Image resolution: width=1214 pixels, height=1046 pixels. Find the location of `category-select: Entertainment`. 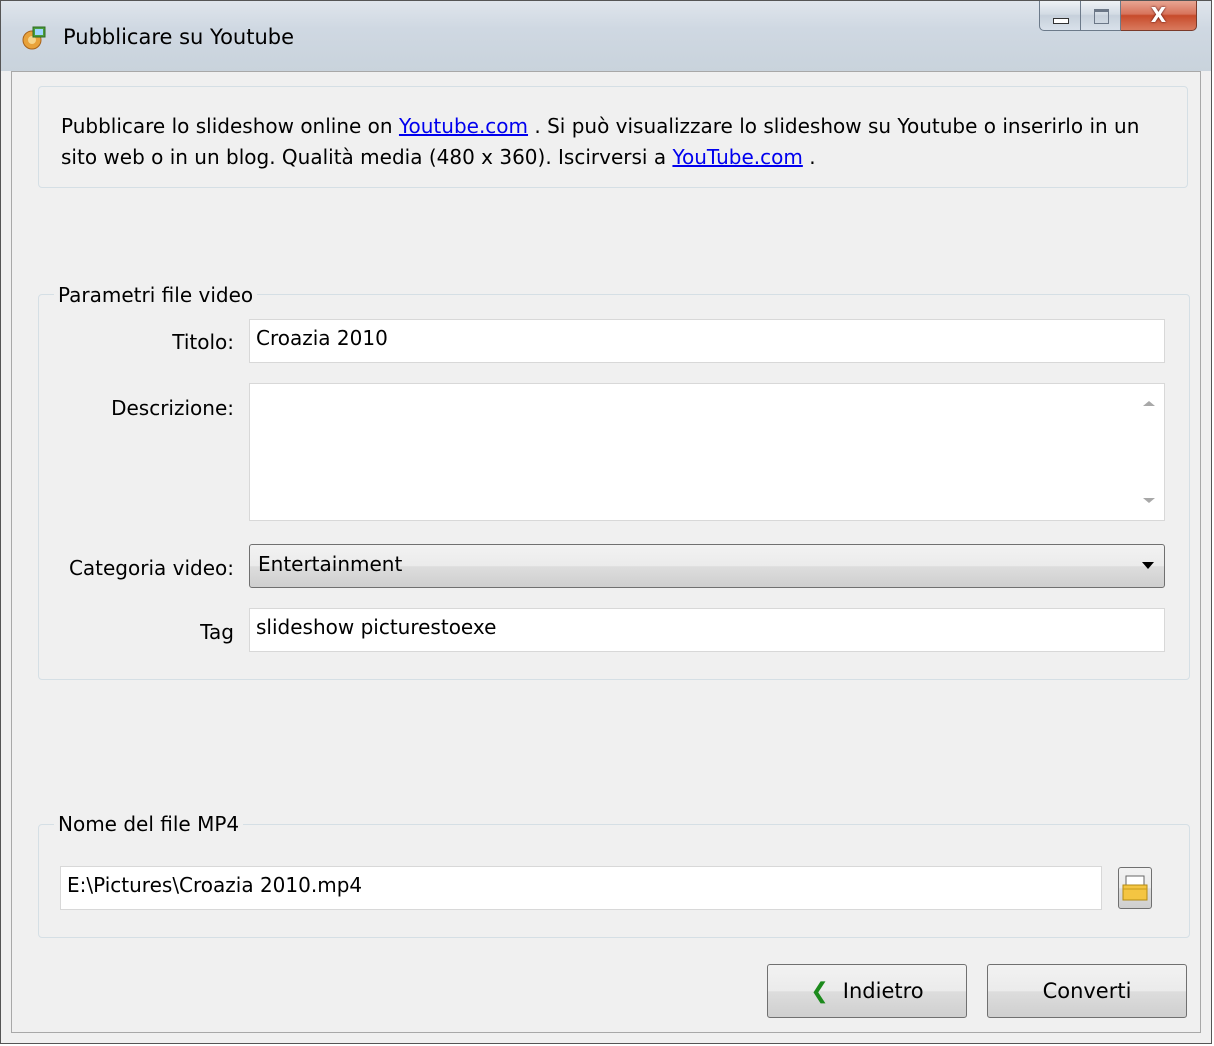

category-select: Entertainment is located at coordinates (707, 566).